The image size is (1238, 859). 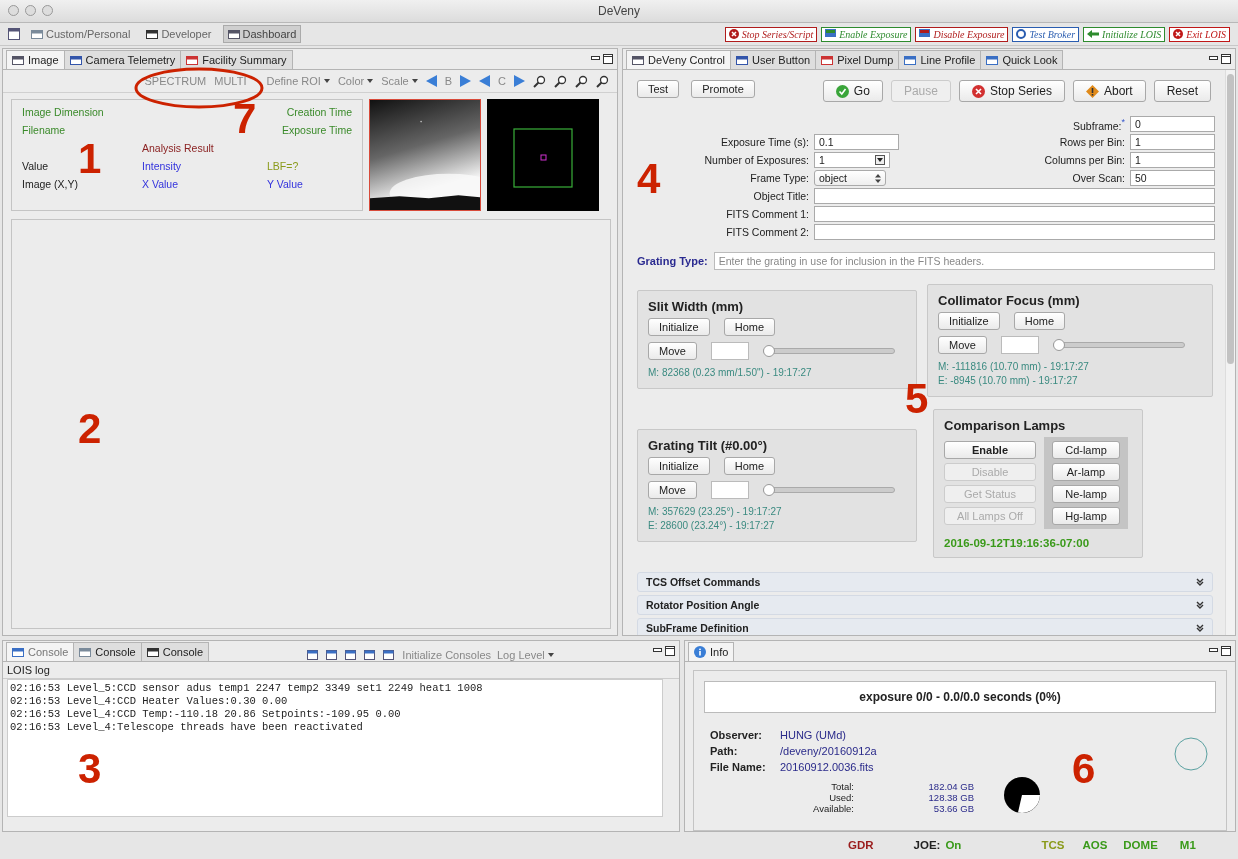 I want to click on panel-tab: DeVeny Control, so click(x=679, y=59).